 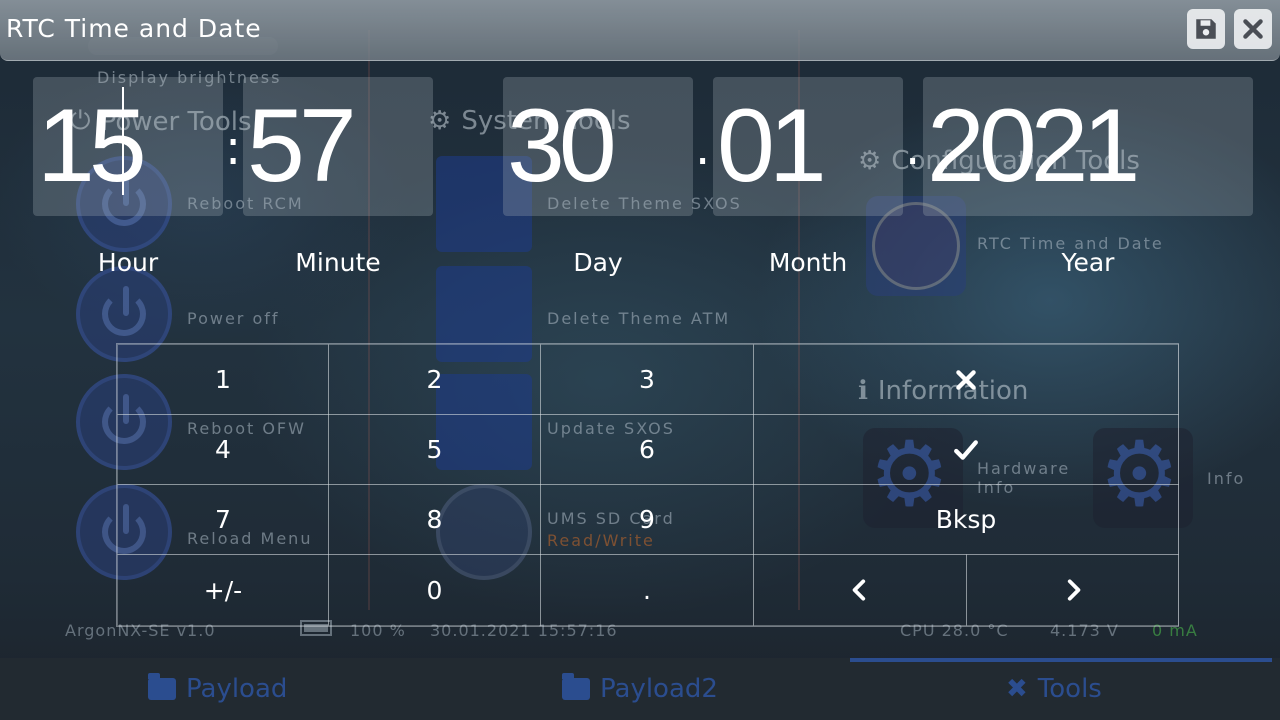 What do you see at coordinates (223, 590) in the screenshot?
I see `sign-toggle-key: +/-` at bounding box center [223, 590].